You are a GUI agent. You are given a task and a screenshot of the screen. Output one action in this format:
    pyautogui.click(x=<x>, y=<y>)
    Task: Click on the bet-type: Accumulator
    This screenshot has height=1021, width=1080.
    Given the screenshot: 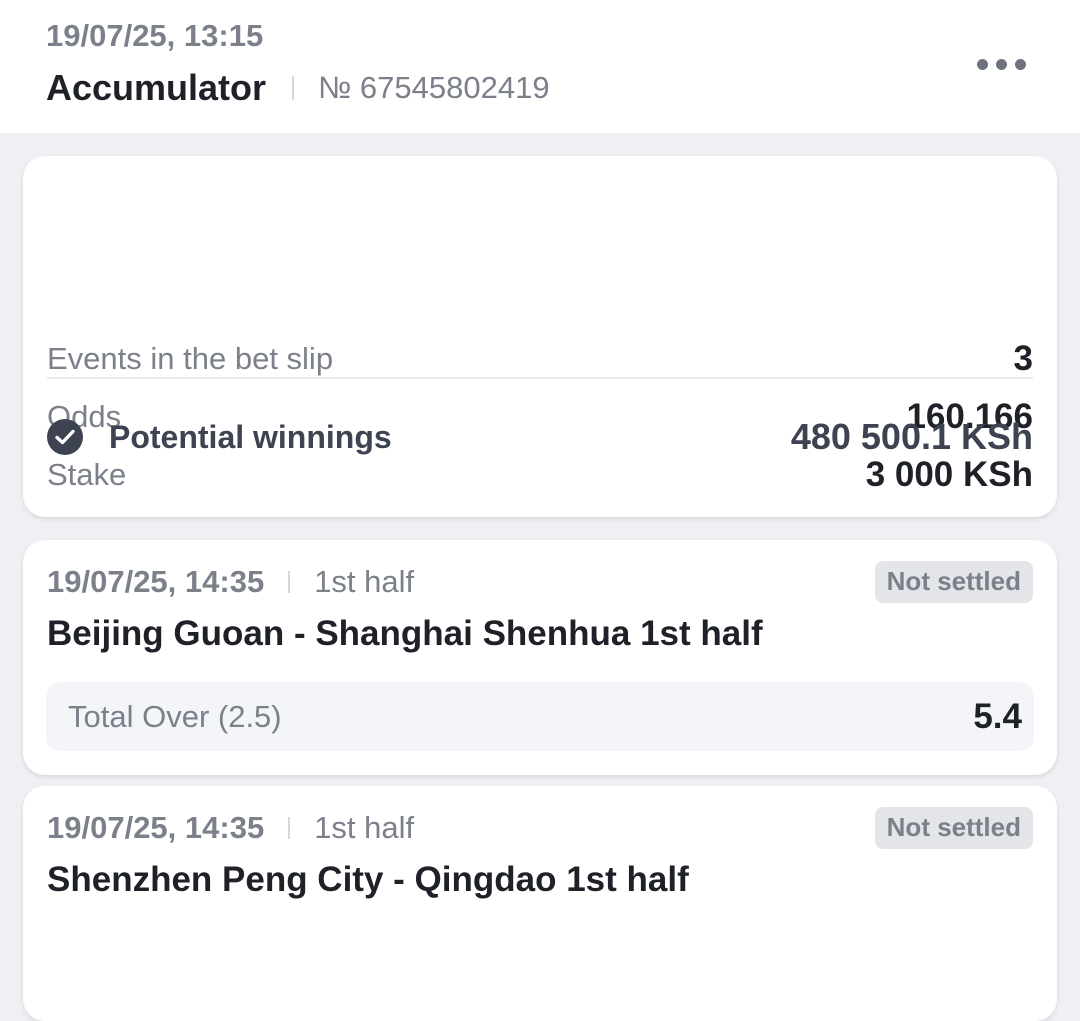 What is the action you would take?
    pyautogui.click(x=156, y=87)
    